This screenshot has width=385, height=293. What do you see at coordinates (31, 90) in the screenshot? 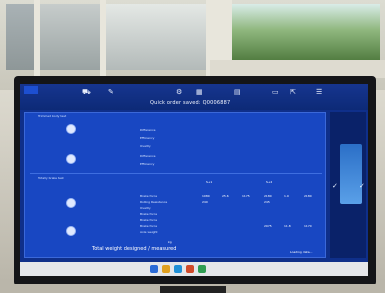
I see `app-logo` at bounding box center [31, 90].